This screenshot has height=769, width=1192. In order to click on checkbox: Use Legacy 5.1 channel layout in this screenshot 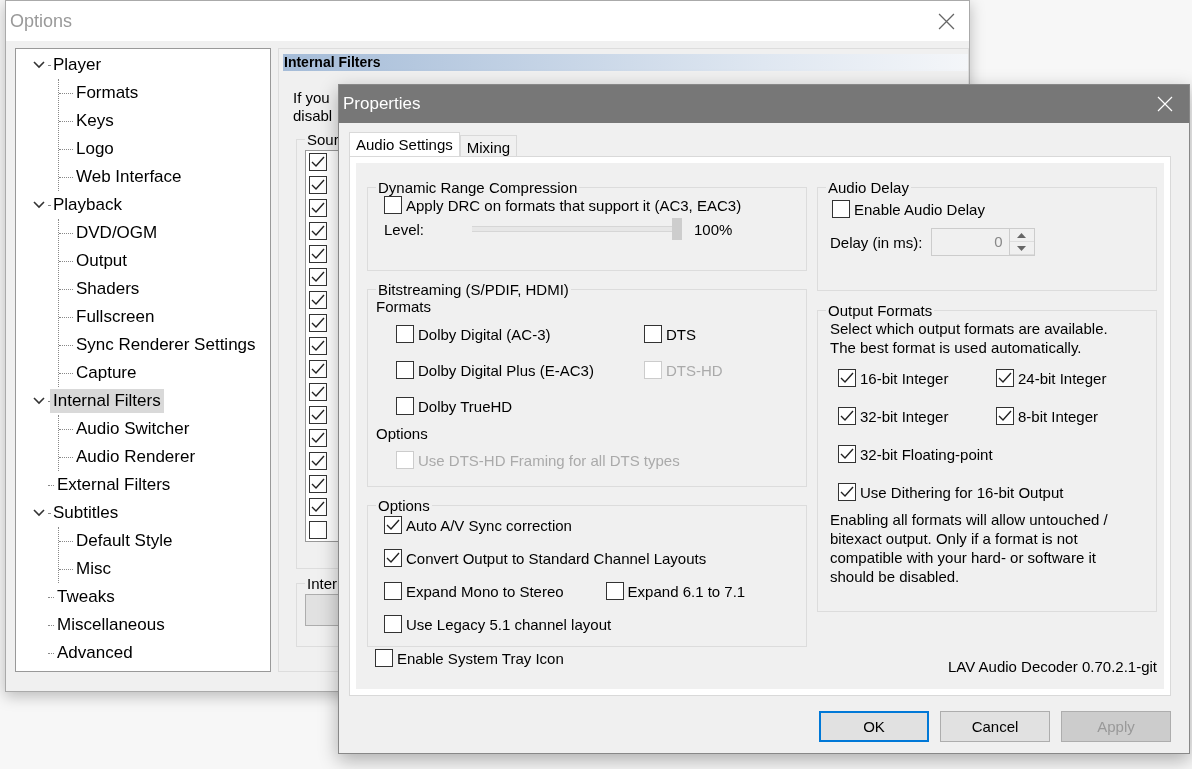, I will do `click(498, 624)`.